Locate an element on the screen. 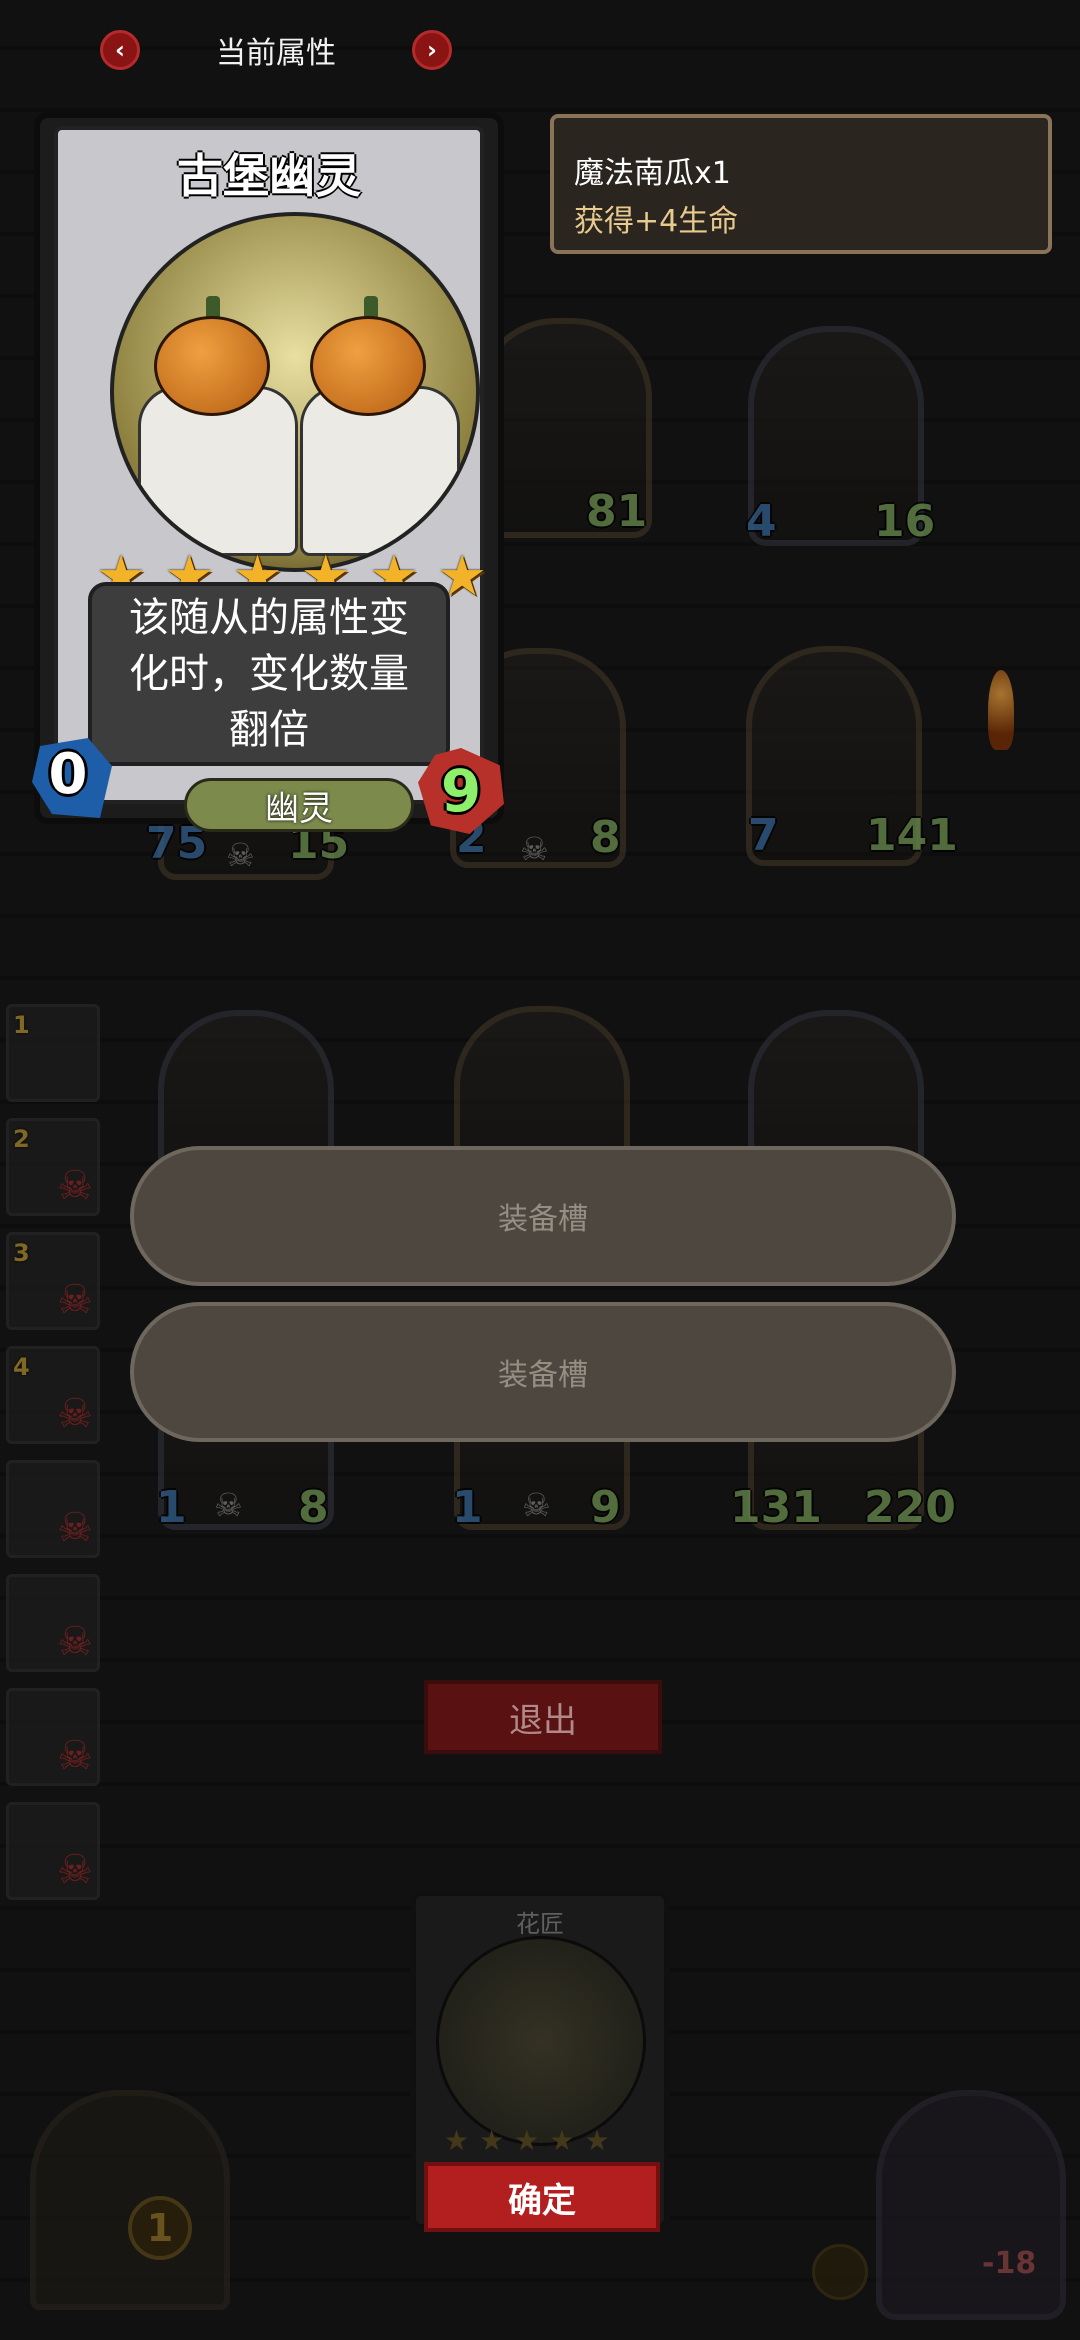 The image size is (1080, 2340). attribute-nav: ‹ 当前属性 › is located at coordinates (276, 50).